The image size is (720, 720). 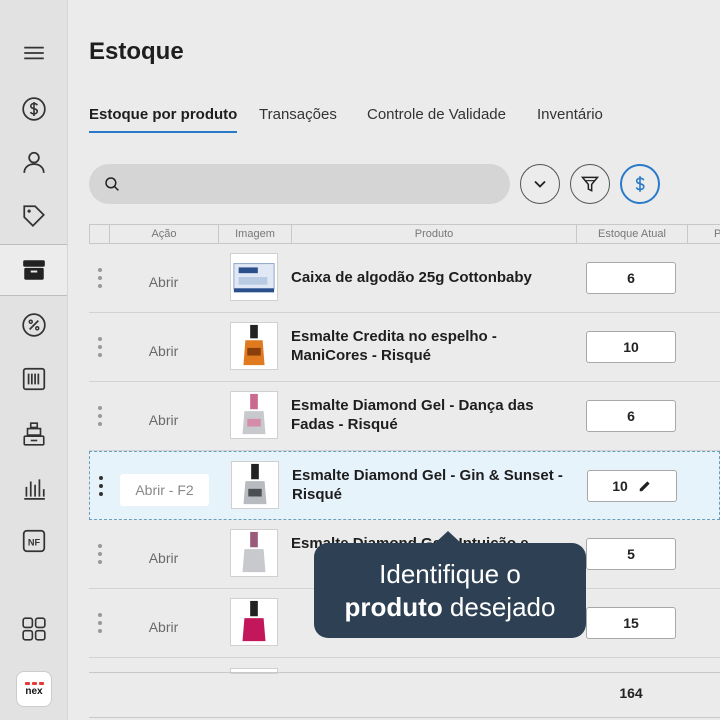 I want to click on box-icon, so click(x=33, y=270).